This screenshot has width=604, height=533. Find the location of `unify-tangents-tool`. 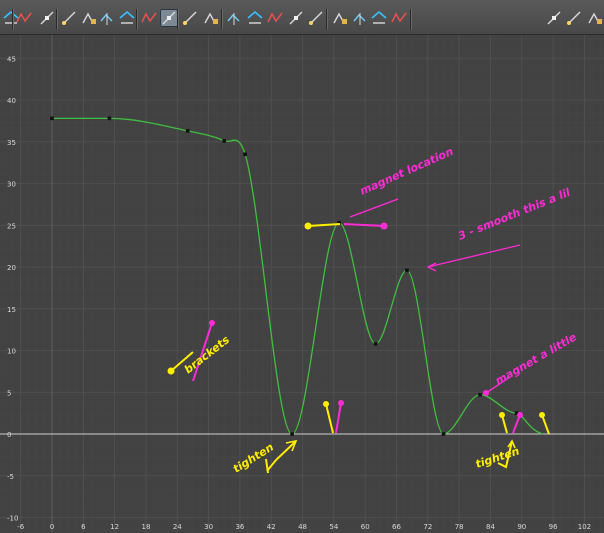

unify-tangents-tool is located at coordinates (360, 18).